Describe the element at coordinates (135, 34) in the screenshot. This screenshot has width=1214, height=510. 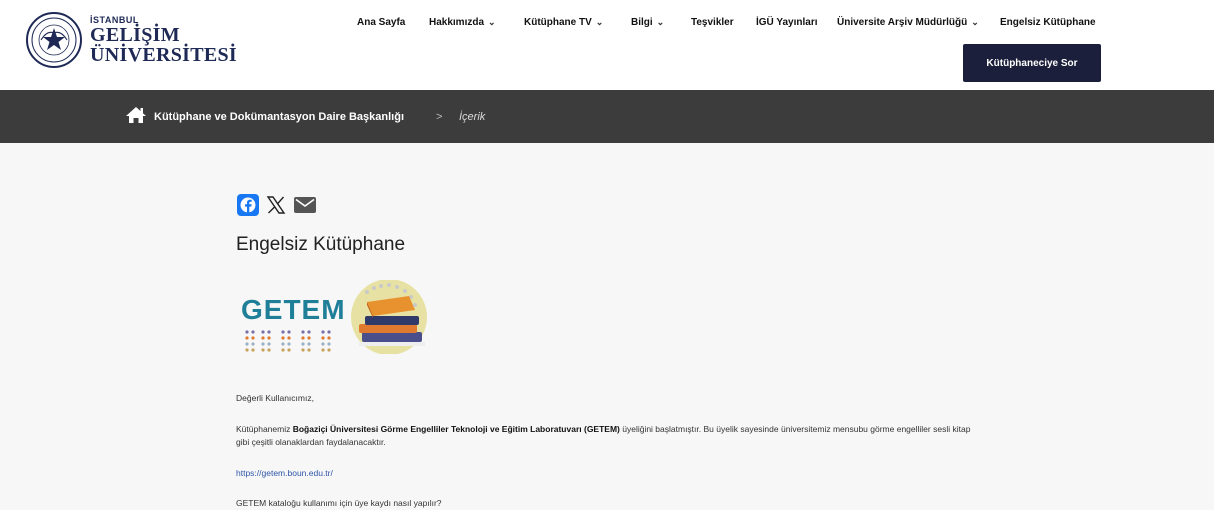
I see `logo-line1: GELİŞİM` at that location.